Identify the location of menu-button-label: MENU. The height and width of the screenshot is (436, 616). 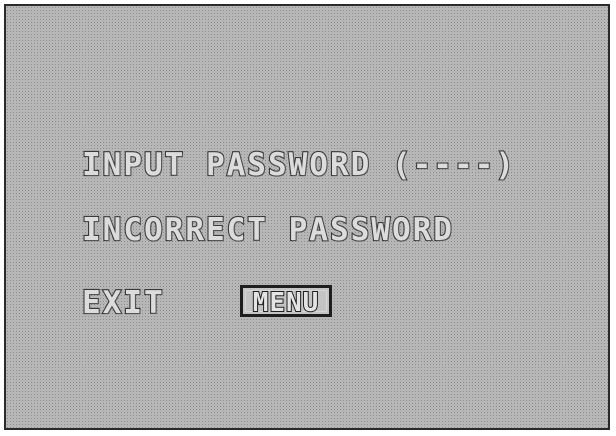
(286, 303).